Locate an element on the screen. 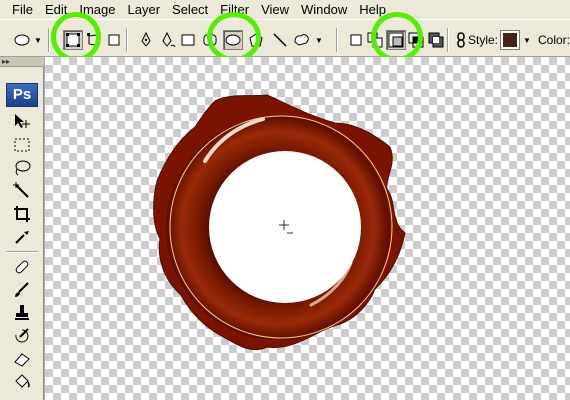 Image resolution: width=570 pixels, height=400 pixels. brush-tool is located at coordinates (22, 290).